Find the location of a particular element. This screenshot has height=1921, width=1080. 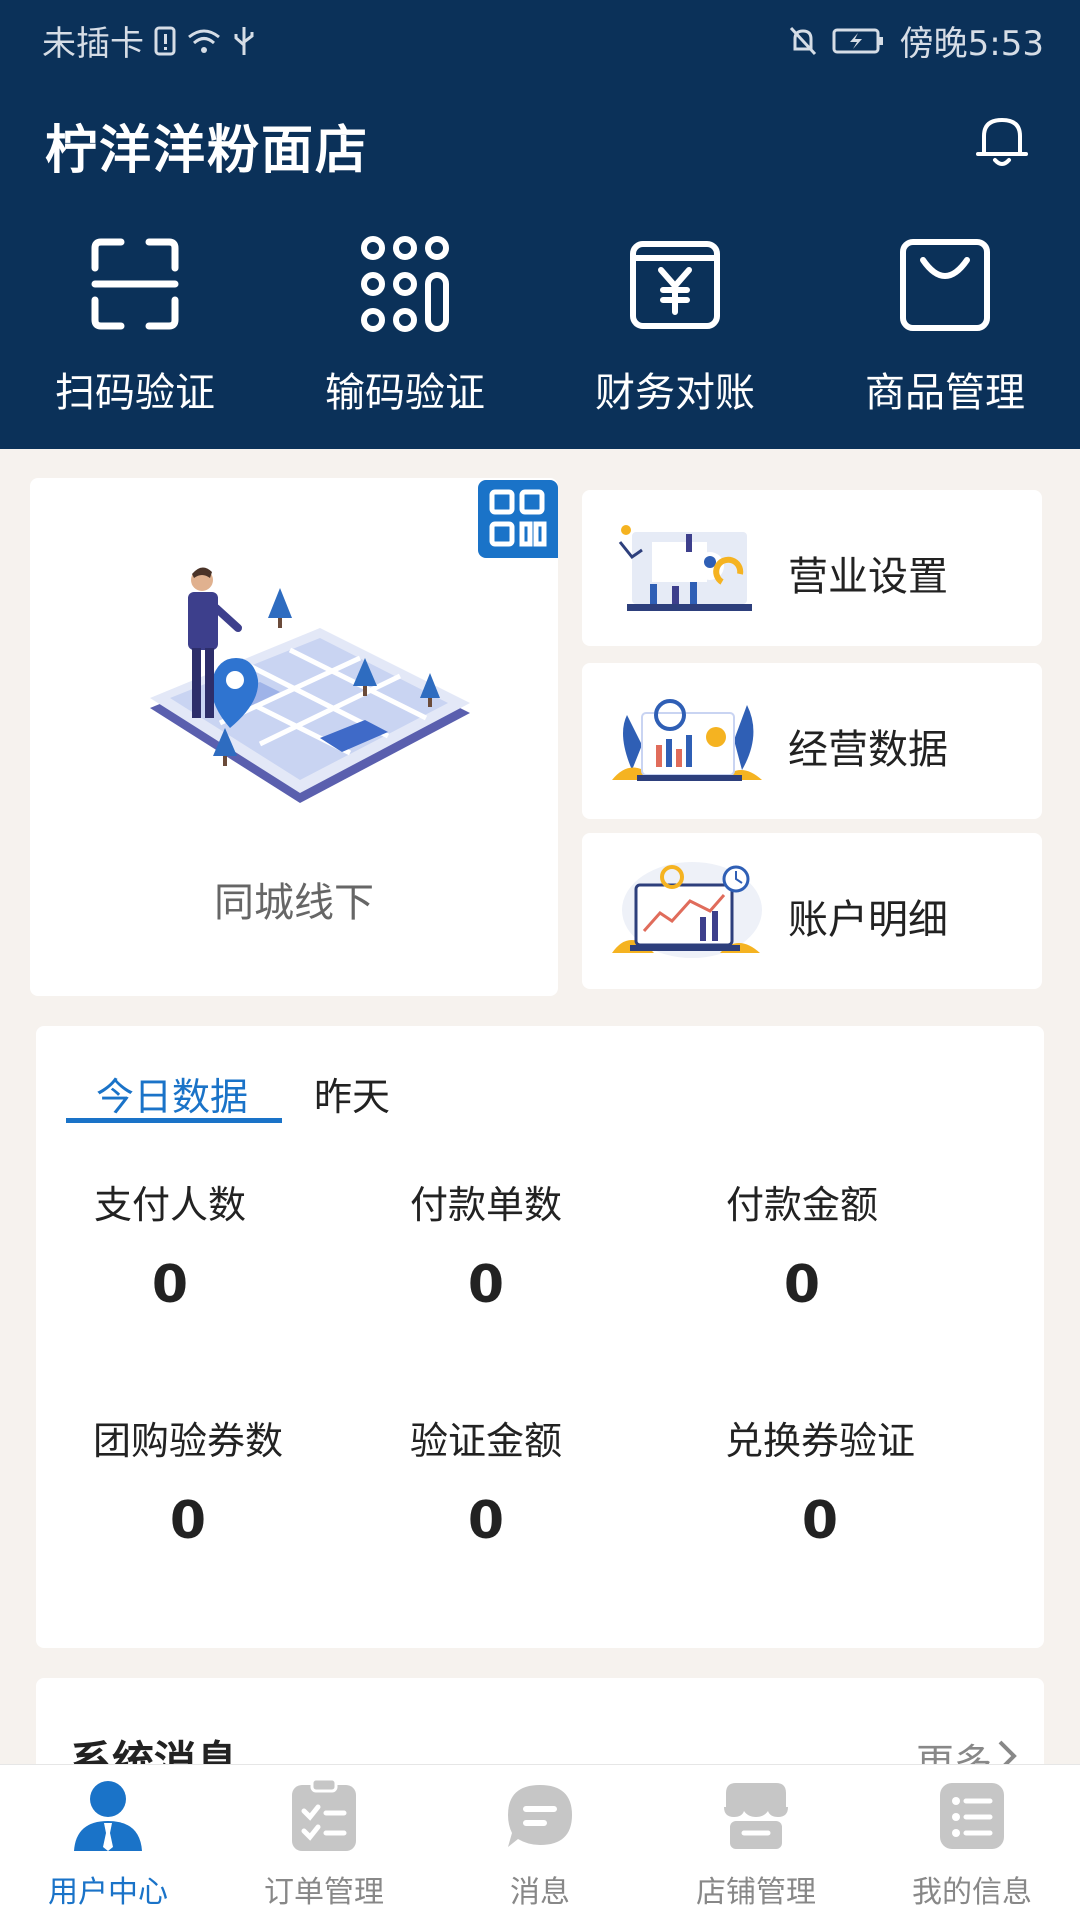

quick-product-manage: 商品管理 is located at coordinates (945, 326).